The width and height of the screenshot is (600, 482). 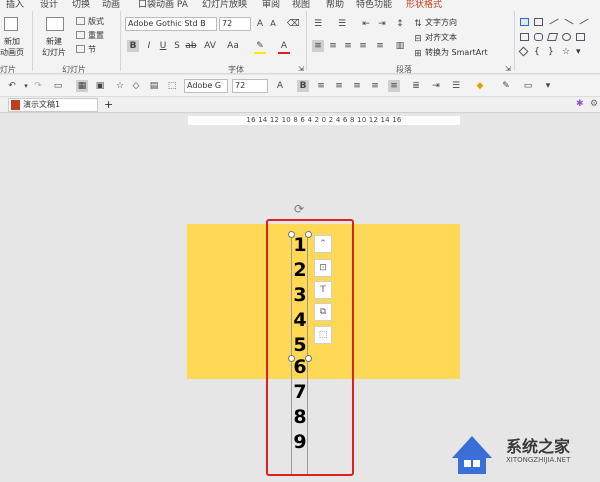 I want to click on picture-icon: ▤, so click(x=154, y=86).